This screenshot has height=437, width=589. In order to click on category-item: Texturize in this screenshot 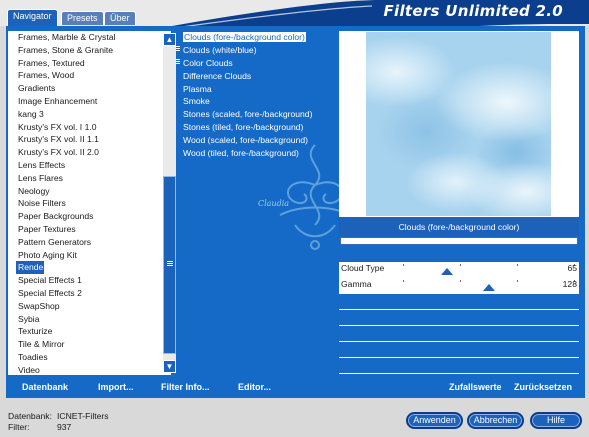, I will do `click(81, 331)`.